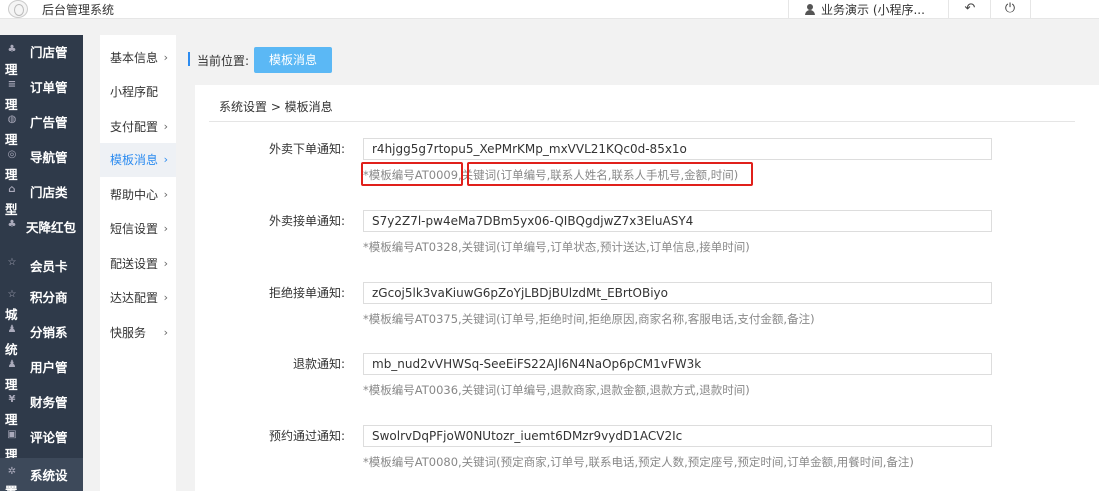 The height and width of the screenshot is (491, 1099). Describe the element at coordinates (18, 9) in the screenshot. I see `logo-icon` at that location.